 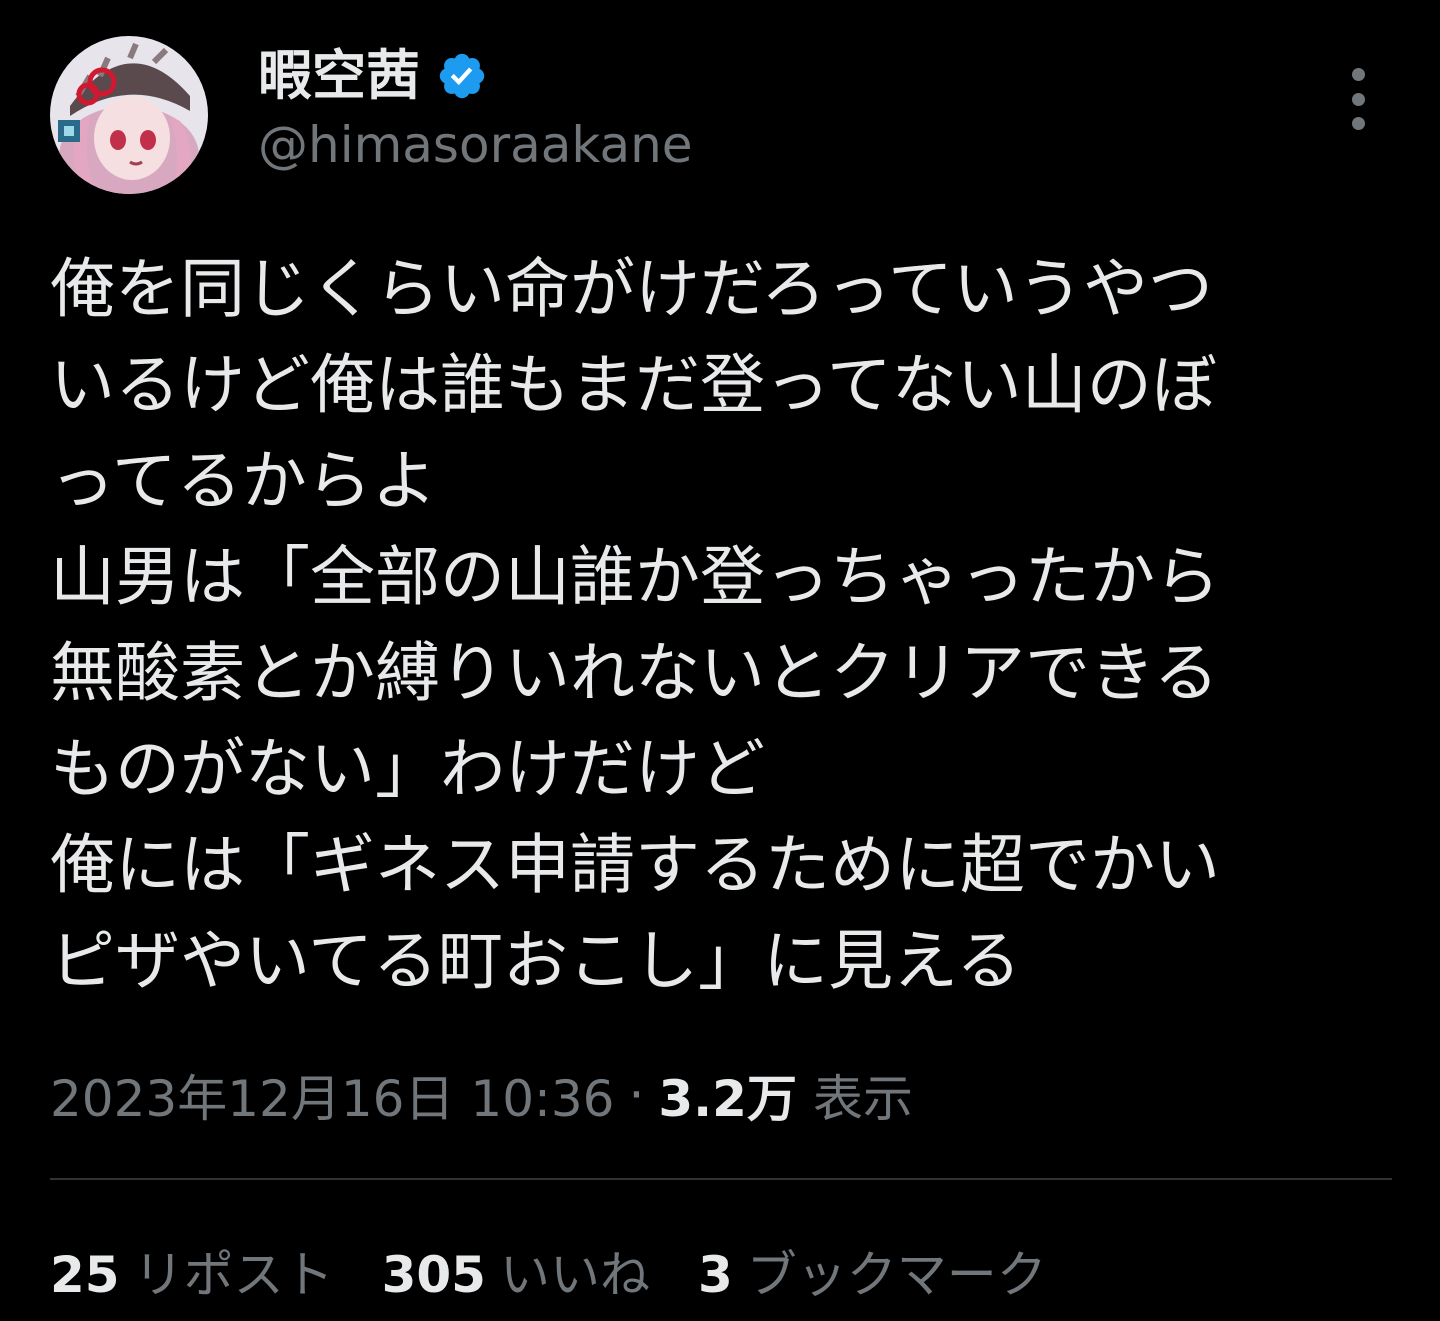 I want to click on bookmarks-count: 3, so click(x=715, y=1275).